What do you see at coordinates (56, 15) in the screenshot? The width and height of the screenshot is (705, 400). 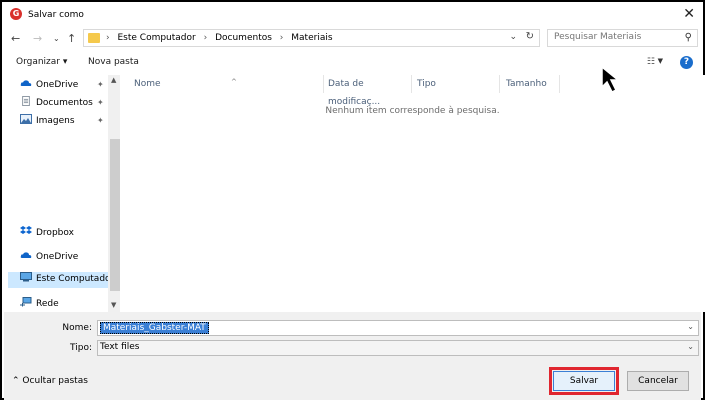 I see `window-title: Salvar como` at bounding box center [56, 15].